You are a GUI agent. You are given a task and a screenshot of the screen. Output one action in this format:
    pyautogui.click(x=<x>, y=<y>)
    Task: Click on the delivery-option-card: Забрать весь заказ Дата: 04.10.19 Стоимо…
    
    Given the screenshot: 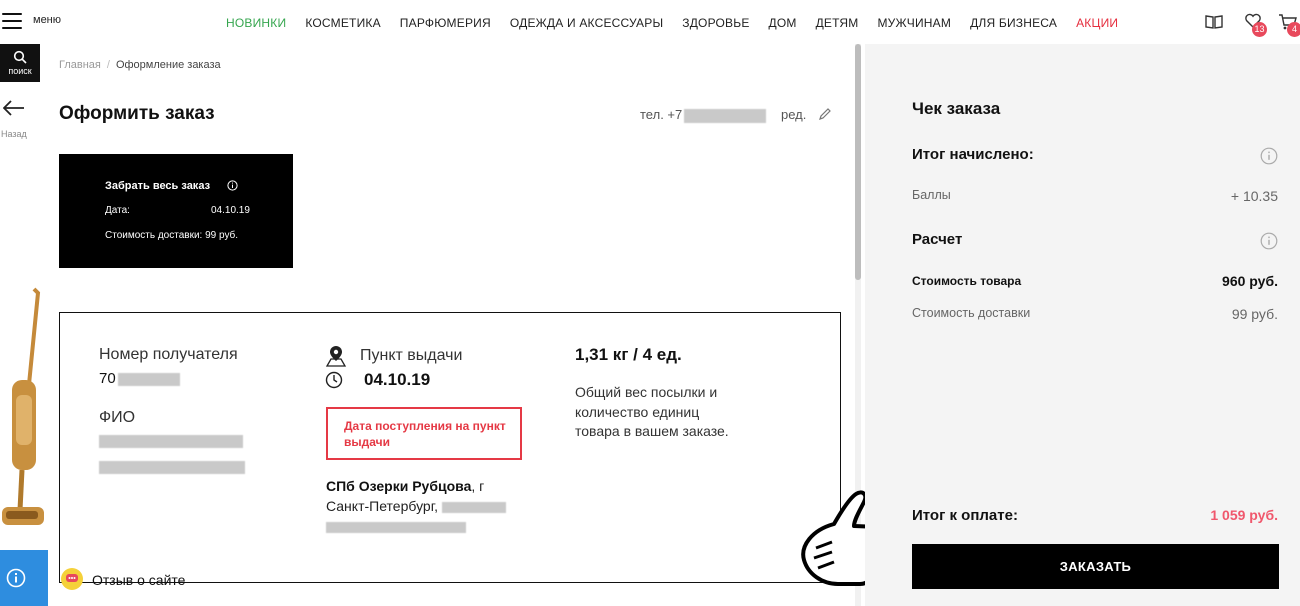 What is the action you would take?
    pyautogui.click(x=176, y=211)
    